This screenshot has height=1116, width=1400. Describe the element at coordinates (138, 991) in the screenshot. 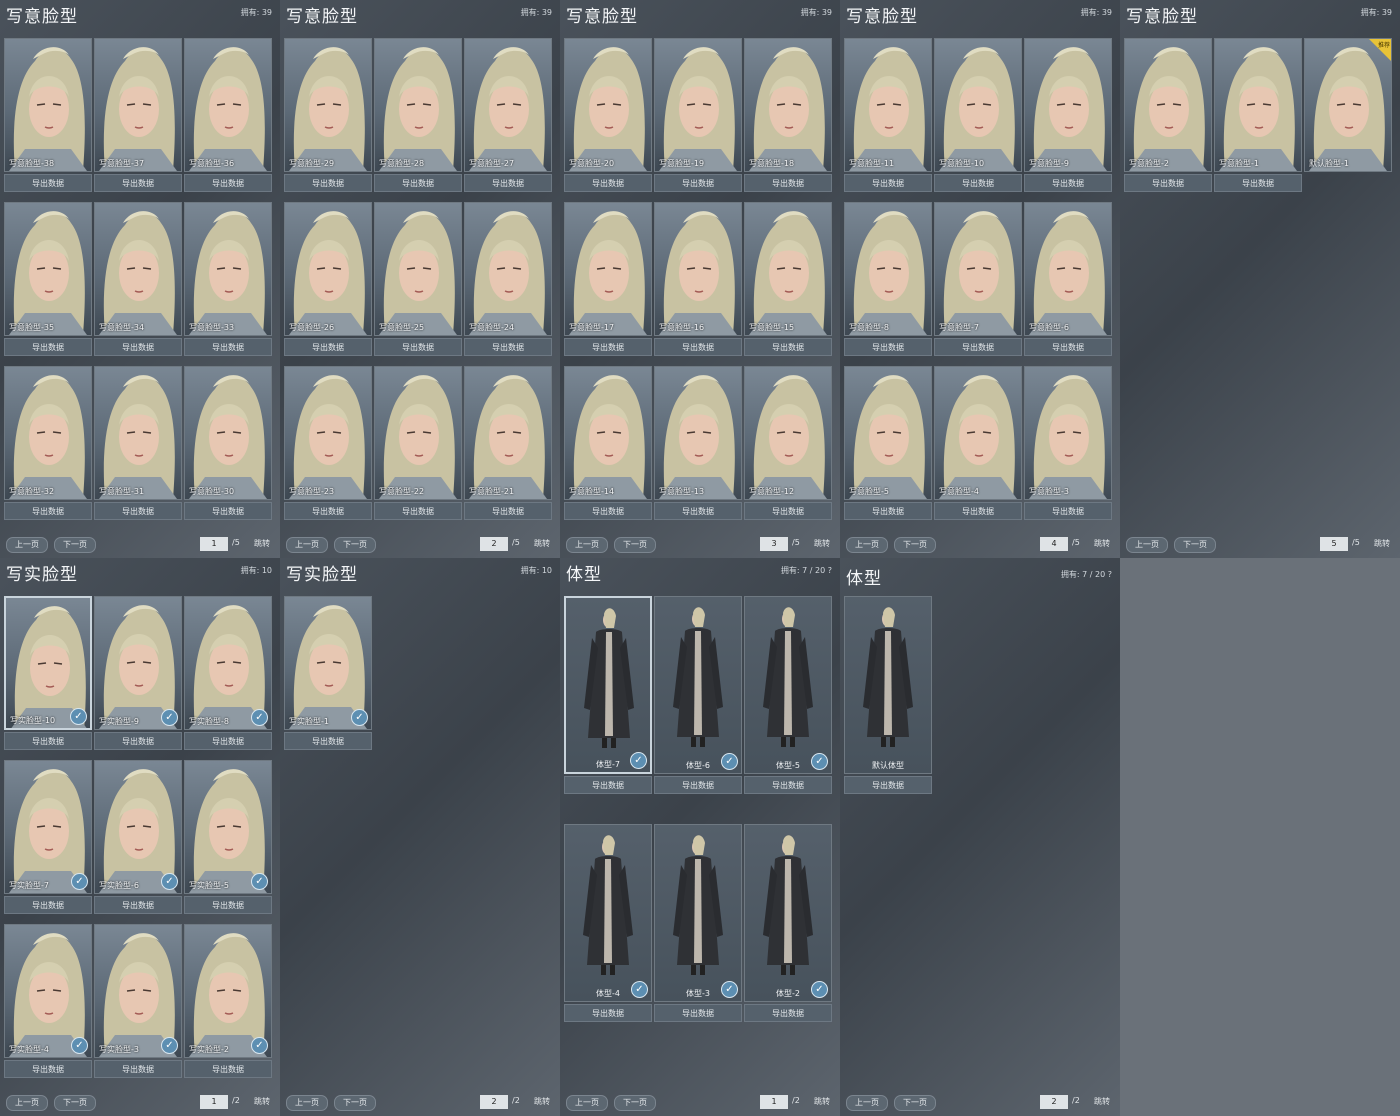

I see `face-portrait: 写实脸型-3 ✓` at that location.